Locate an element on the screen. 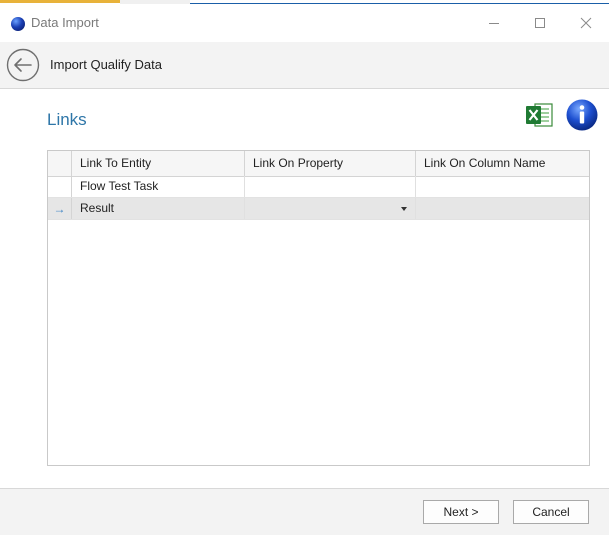 Image resolution: width=609 pixels, height=535 pixels. minimize-icon is located at coordinates (494, 23).